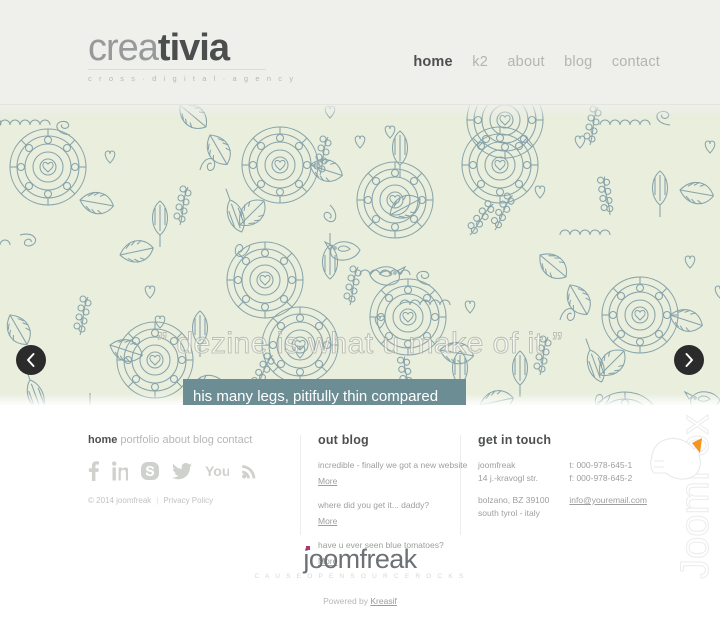 This screenshot has width=720, height=626. What do you see at coordinates (192, 78) in the screenshot?
I see `logo-tagline: c r o s s · d i g i t a l · a g e n c y` at bounding box center [192, 78].